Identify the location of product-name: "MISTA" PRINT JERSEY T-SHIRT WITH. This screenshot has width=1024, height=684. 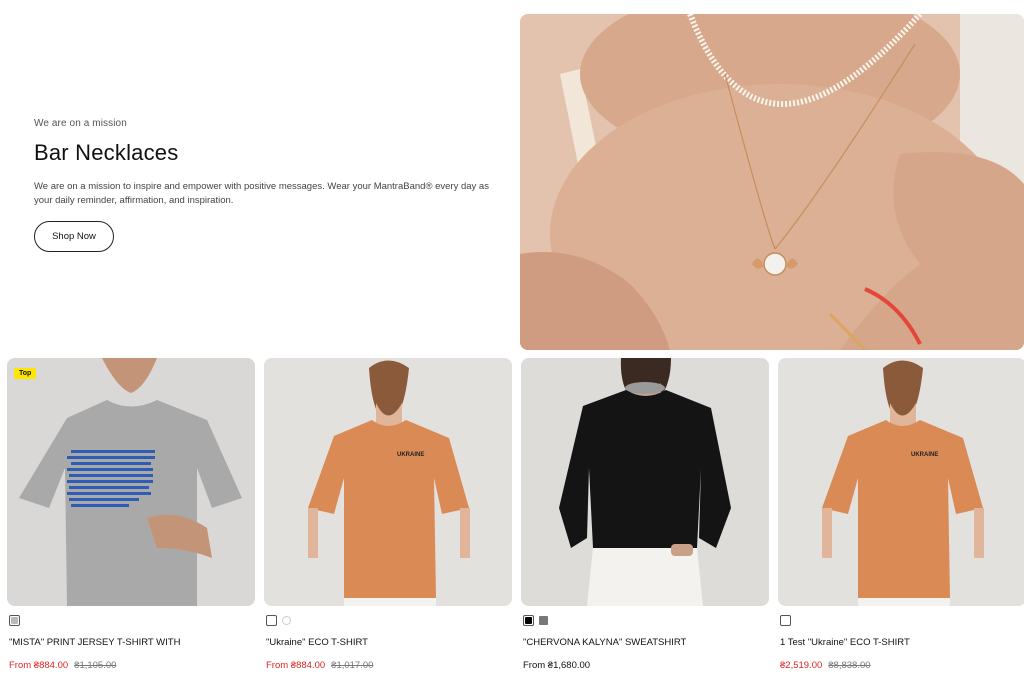
(132, 642).